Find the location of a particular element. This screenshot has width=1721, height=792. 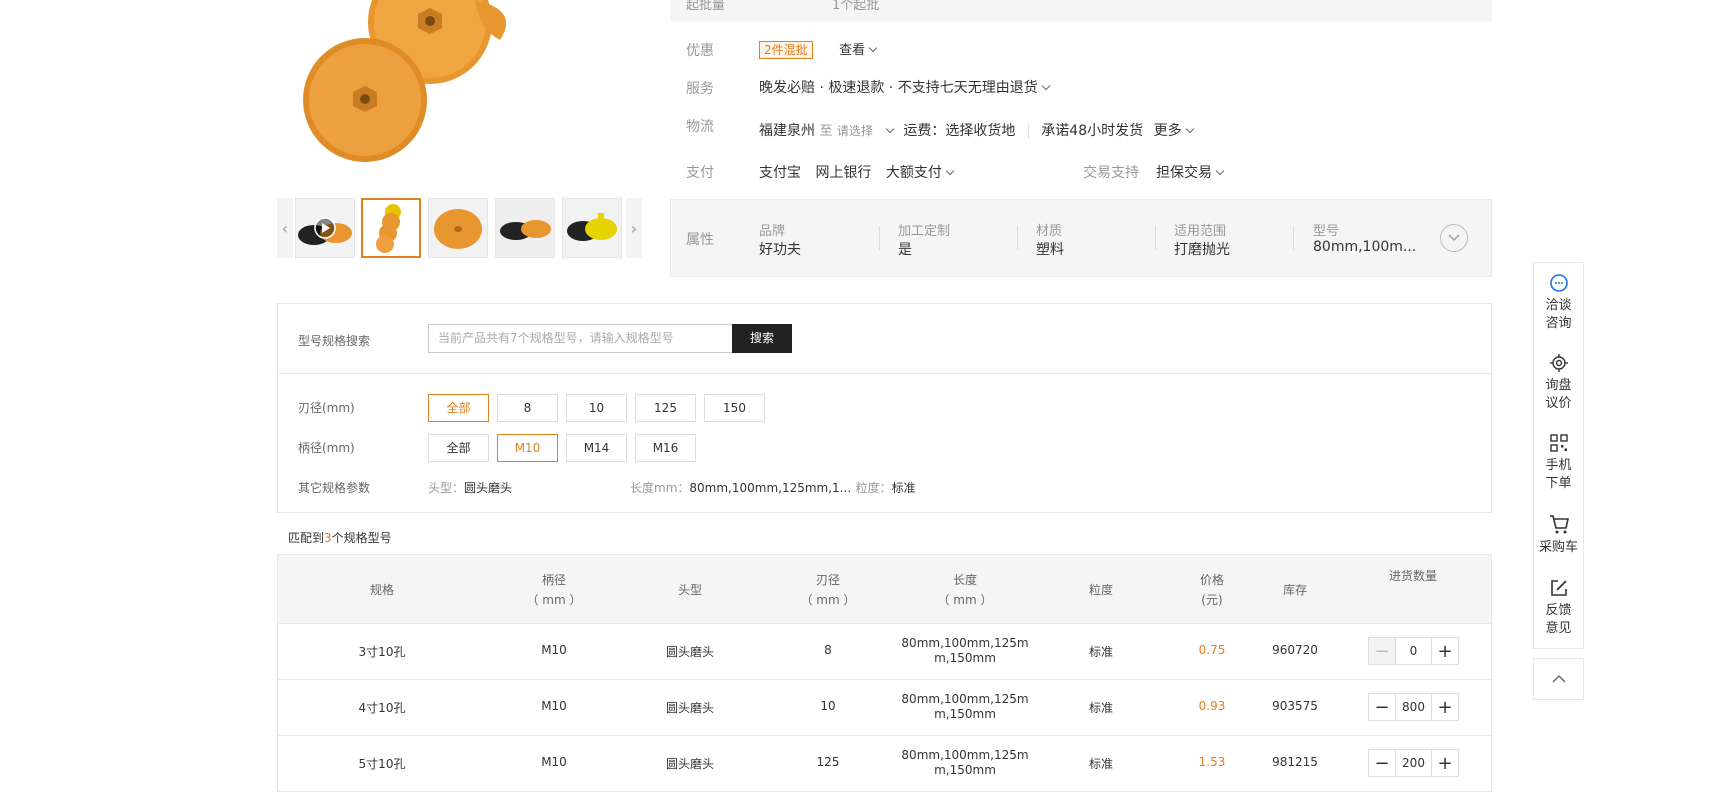

cell-spec: 5寸10孔 is located at coordinates (382, 764).